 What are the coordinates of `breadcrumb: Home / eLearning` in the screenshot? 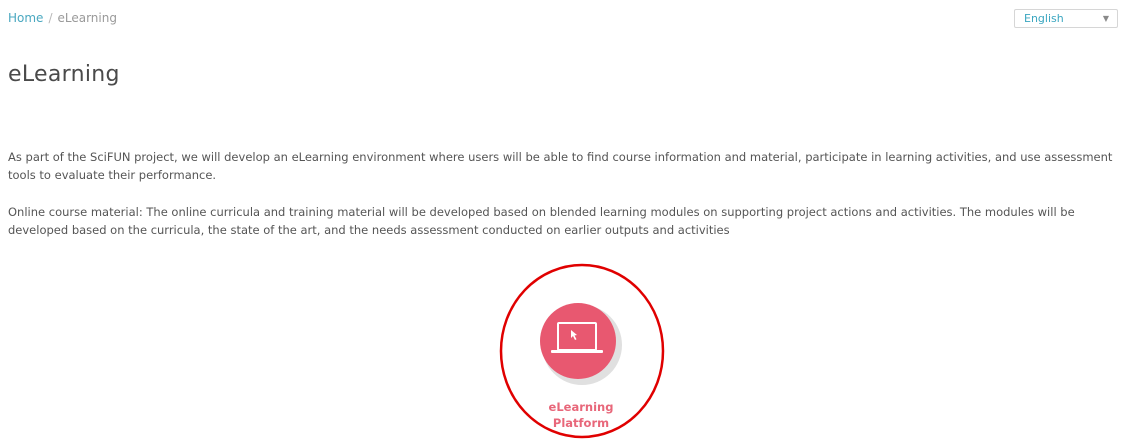 It's located at (62, 18).